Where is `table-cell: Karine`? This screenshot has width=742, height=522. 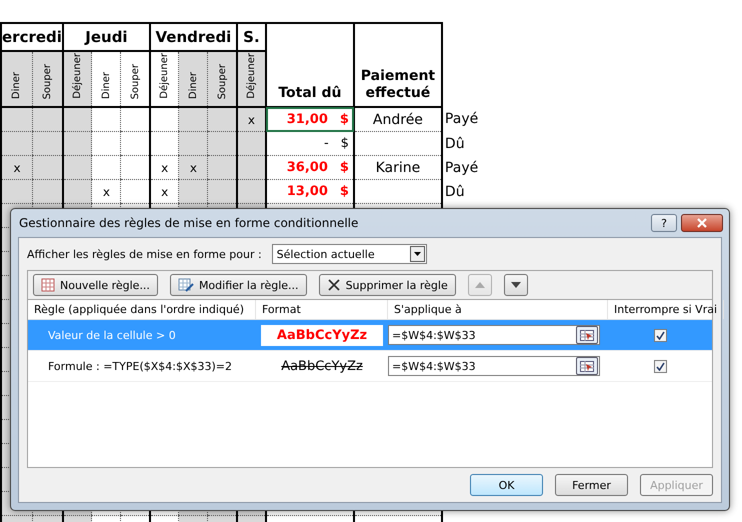 table-cell: Karine is located at coordinates (398, 168).